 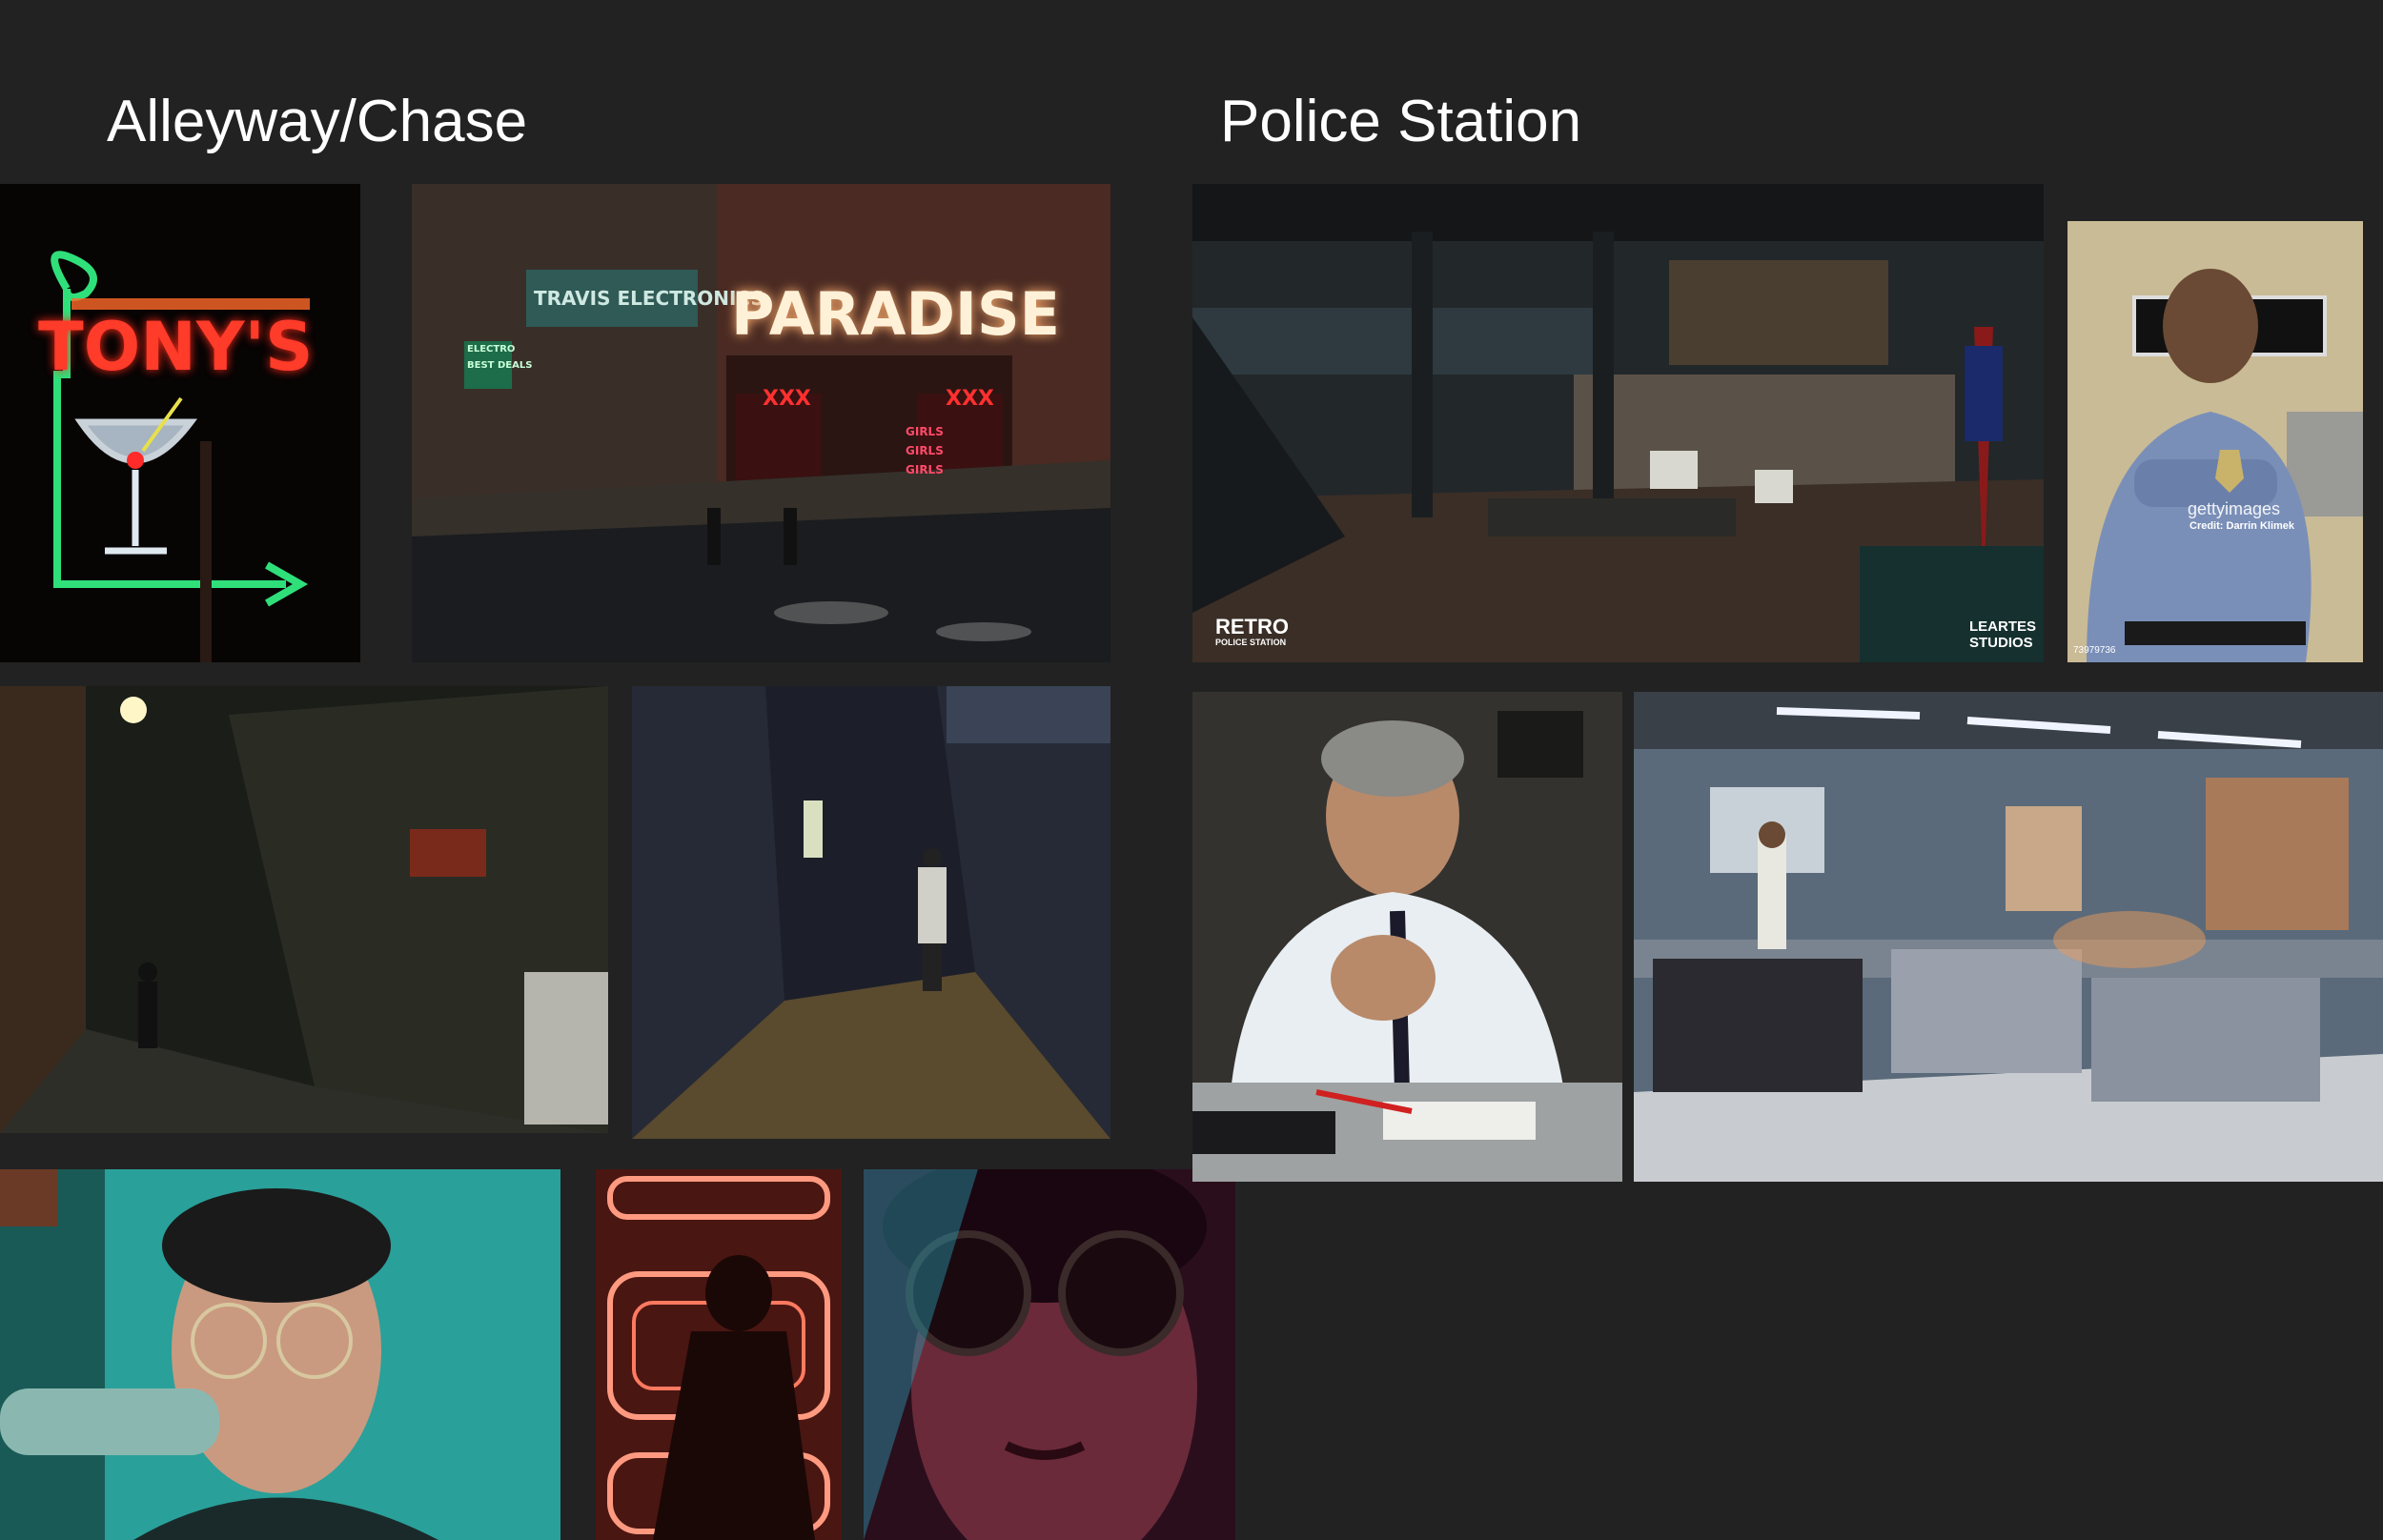 I want to click on tonys-sign-text: TONY'S, so click(x=176, y=347).